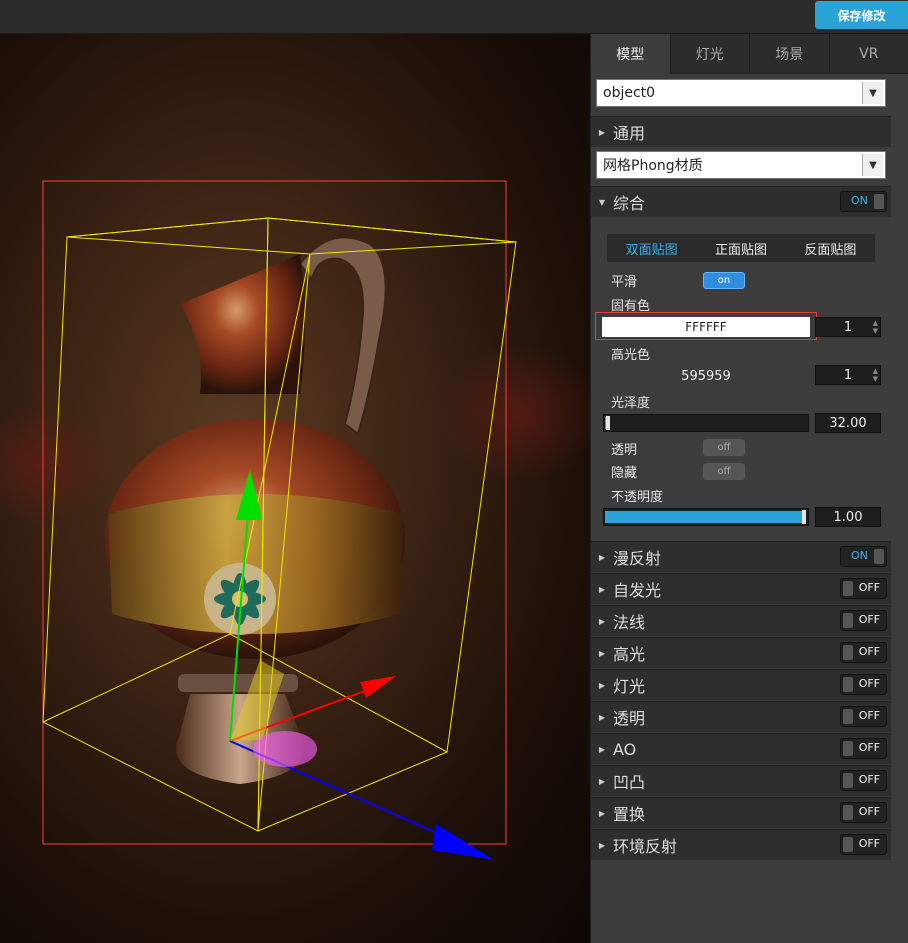 This screenshot has width=908, height=943. I want to click on top-bar: 保存修改, so click(454, 17).